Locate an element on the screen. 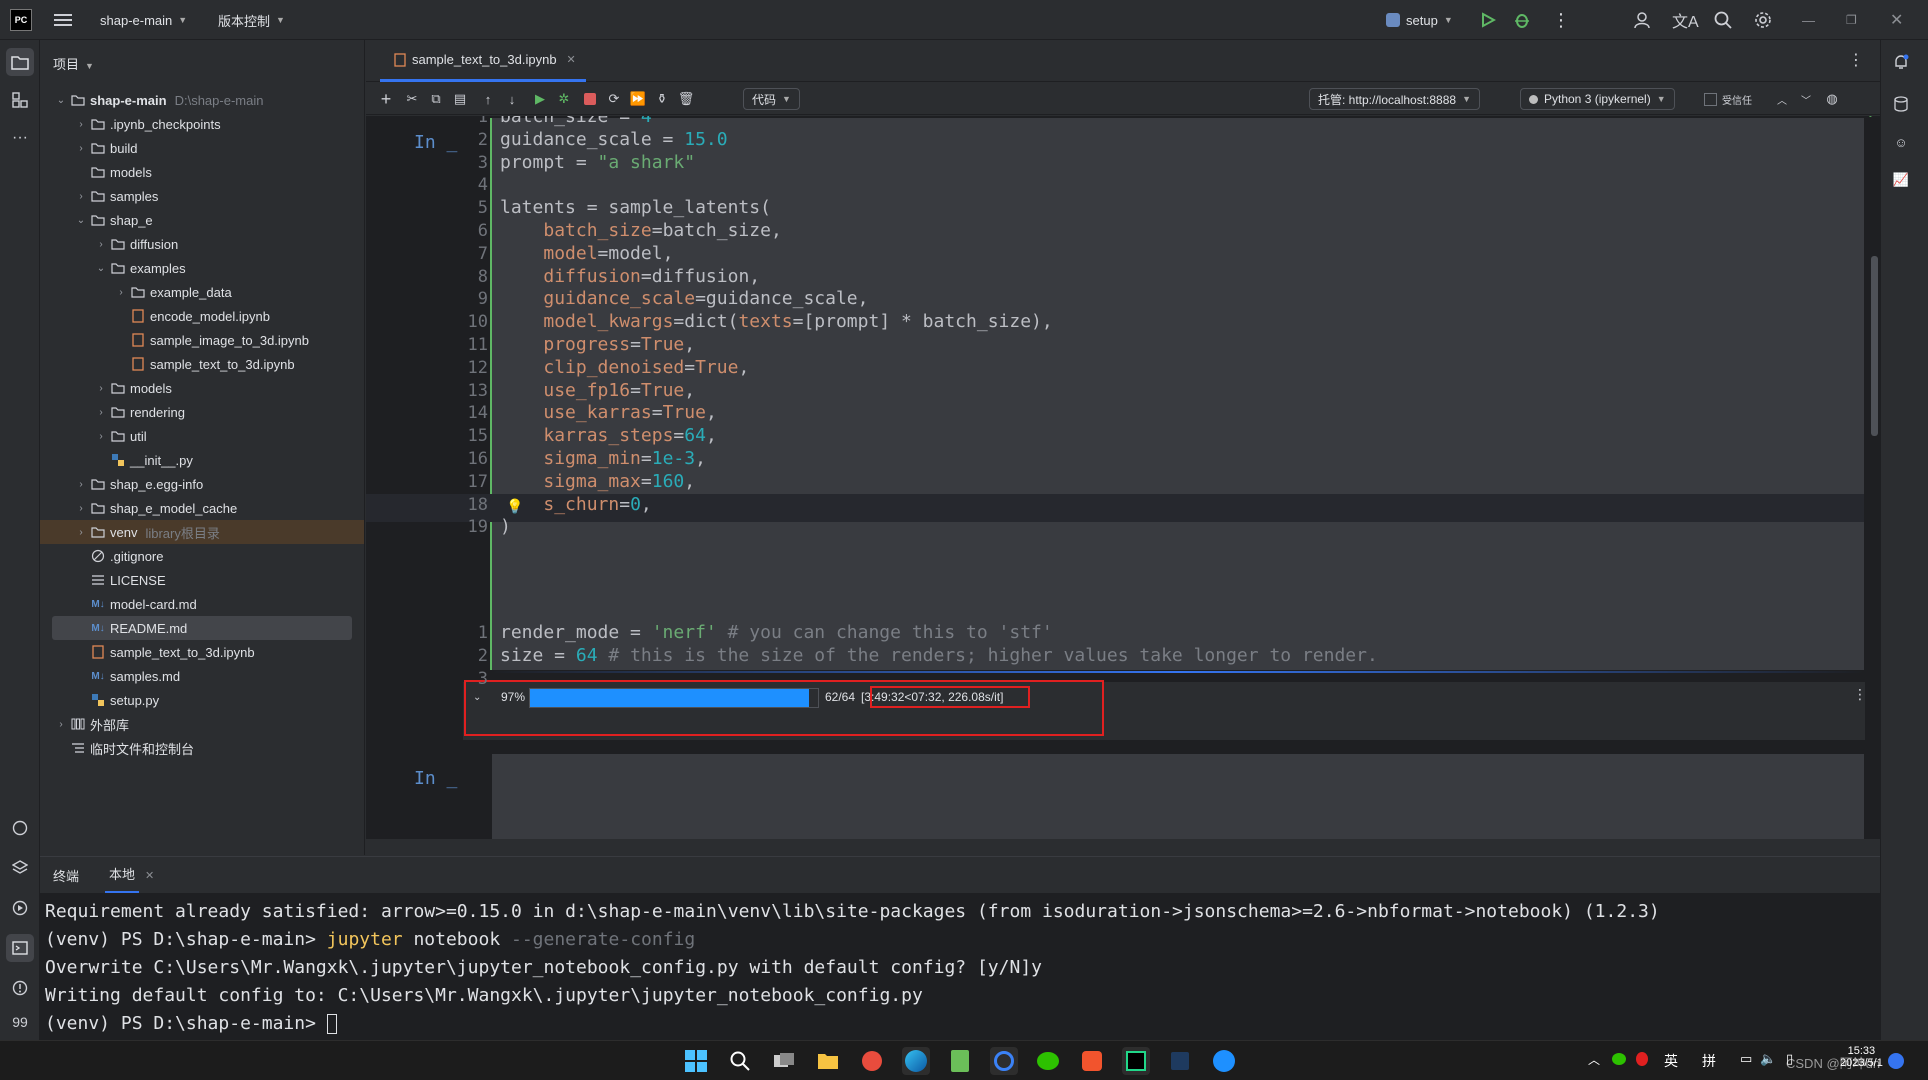  tree-item: › diffusion is located at coordinates (202, 244).